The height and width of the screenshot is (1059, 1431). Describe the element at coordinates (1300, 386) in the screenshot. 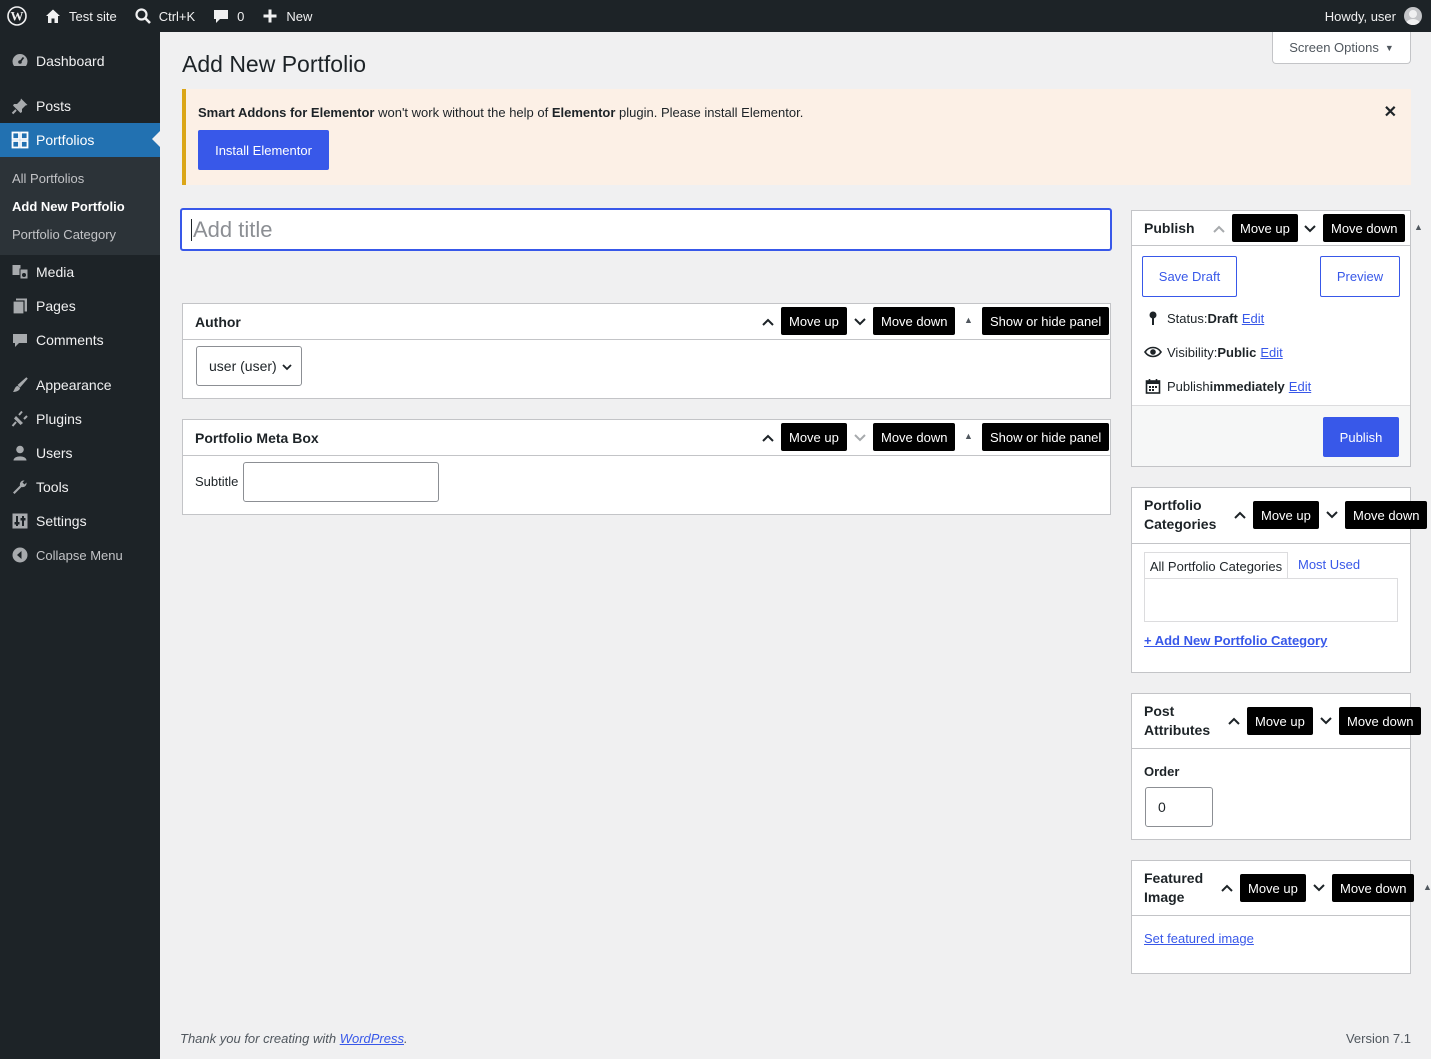

I see `edit-date-link: Edit` at that location.